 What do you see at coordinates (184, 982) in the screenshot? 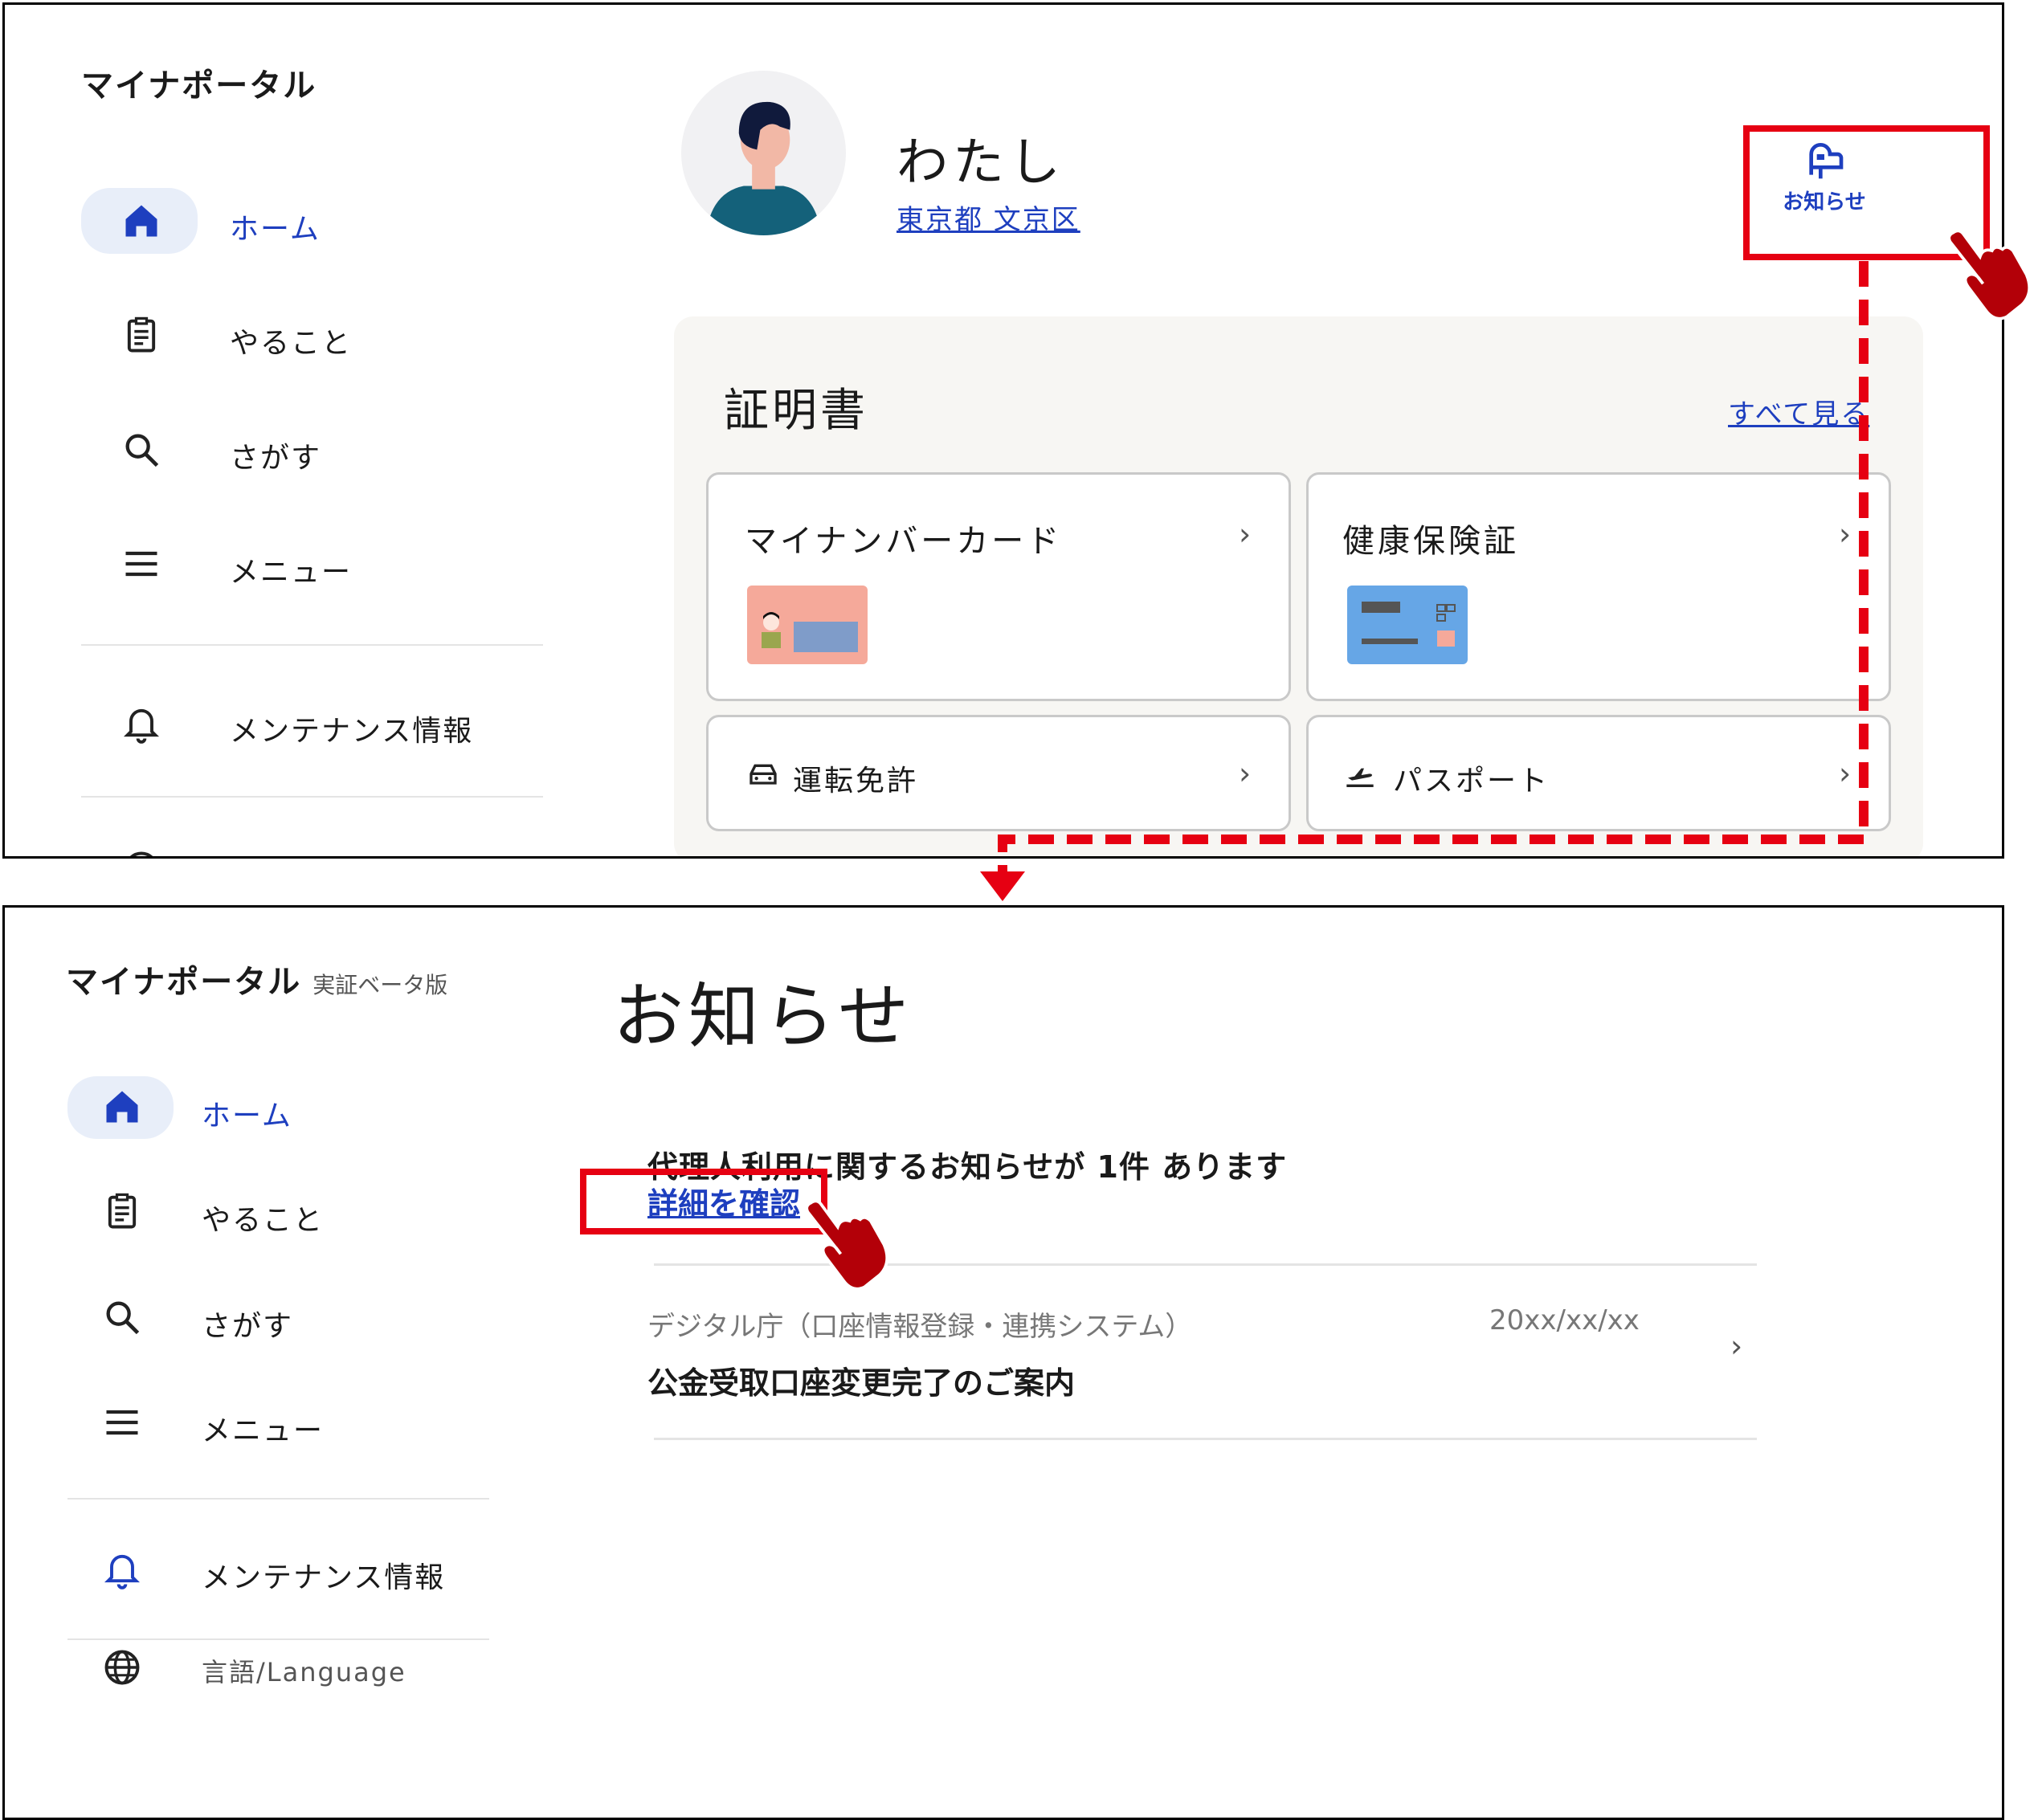
I see `app-logo-text: マイナポータル` at bounding box center [184, 982].